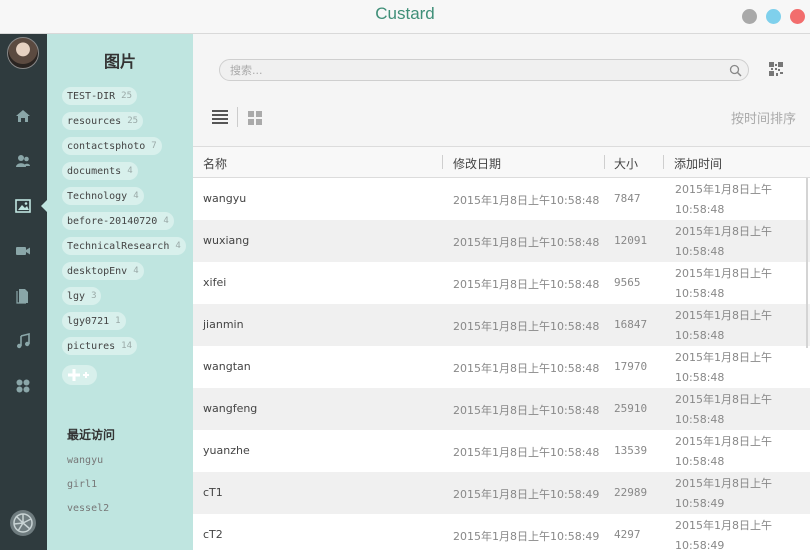 This screenshot has width=810, height=550. What do you see at coordinates (23, 116) in the screenshot?
I see `home-icon` at bounding box center [23, 116].